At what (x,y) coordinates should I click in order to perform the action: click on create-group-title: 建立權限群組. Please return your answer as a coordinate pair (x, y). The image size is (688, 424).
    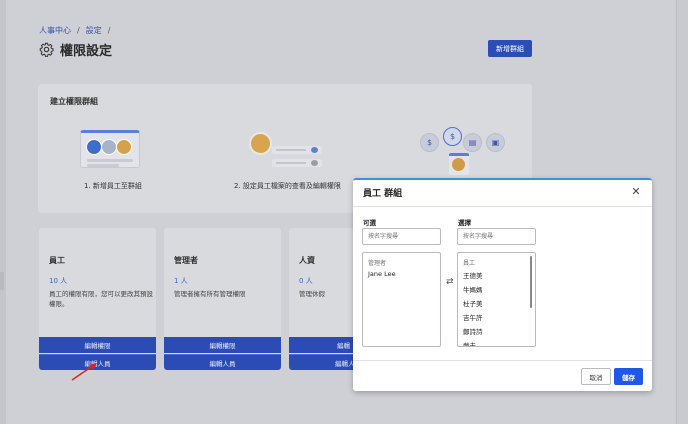
    Looking at the image, I should click on (74, 101).